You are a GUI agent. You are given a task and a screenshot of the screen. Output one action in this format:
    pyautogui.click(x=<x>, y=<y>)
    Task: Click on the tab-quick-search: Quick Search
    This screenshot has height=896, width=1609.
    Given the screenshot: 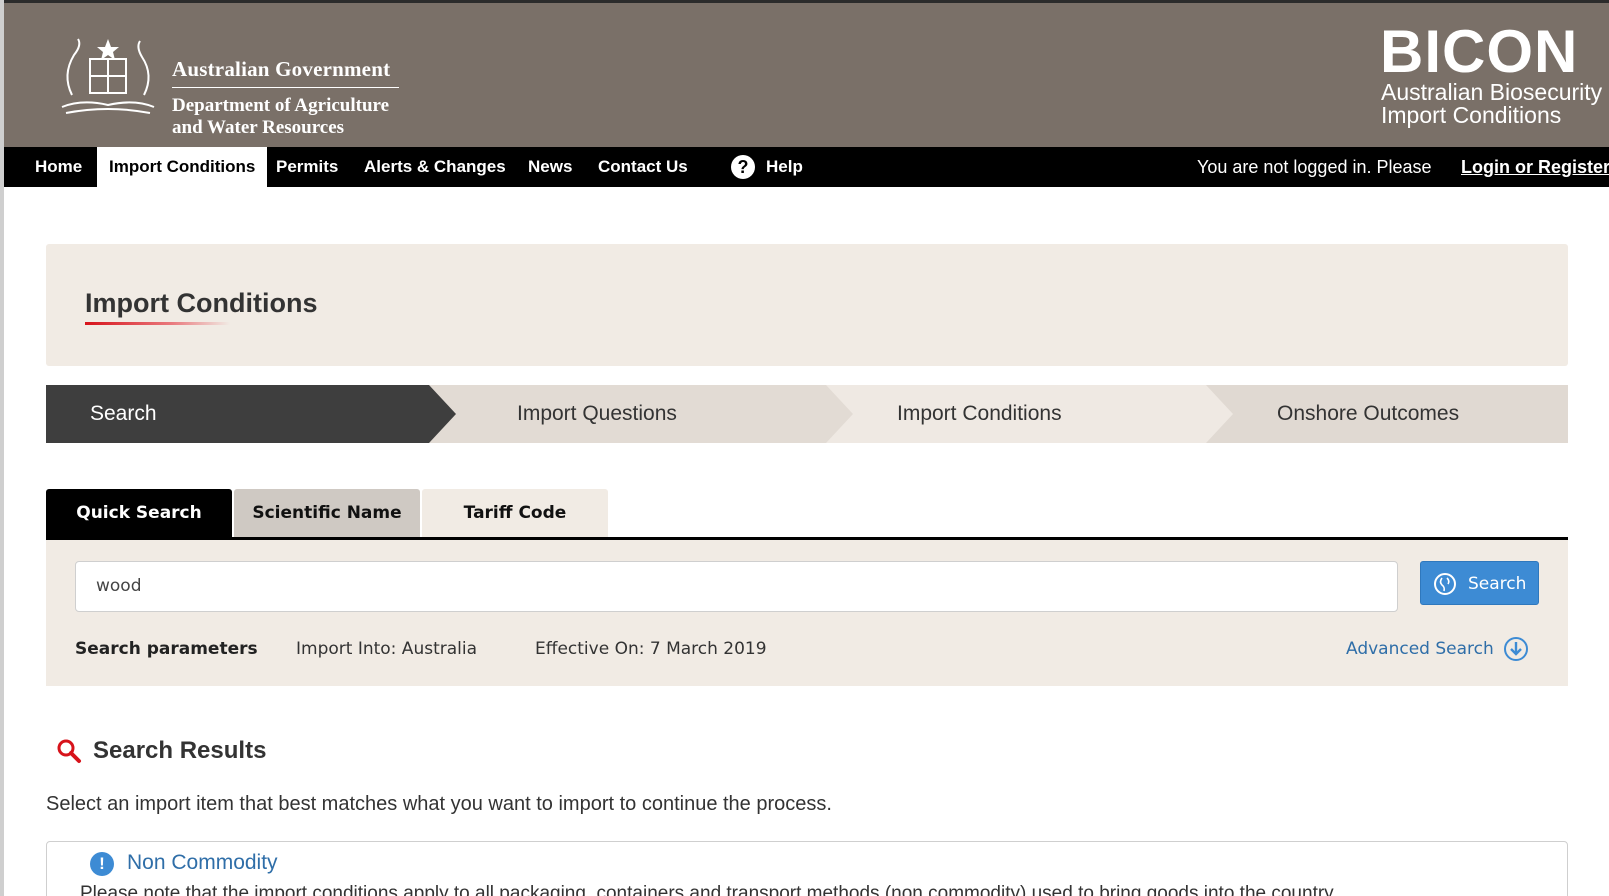 What is the action you would take?
    pyautogui.click(x=139, y=513)
    